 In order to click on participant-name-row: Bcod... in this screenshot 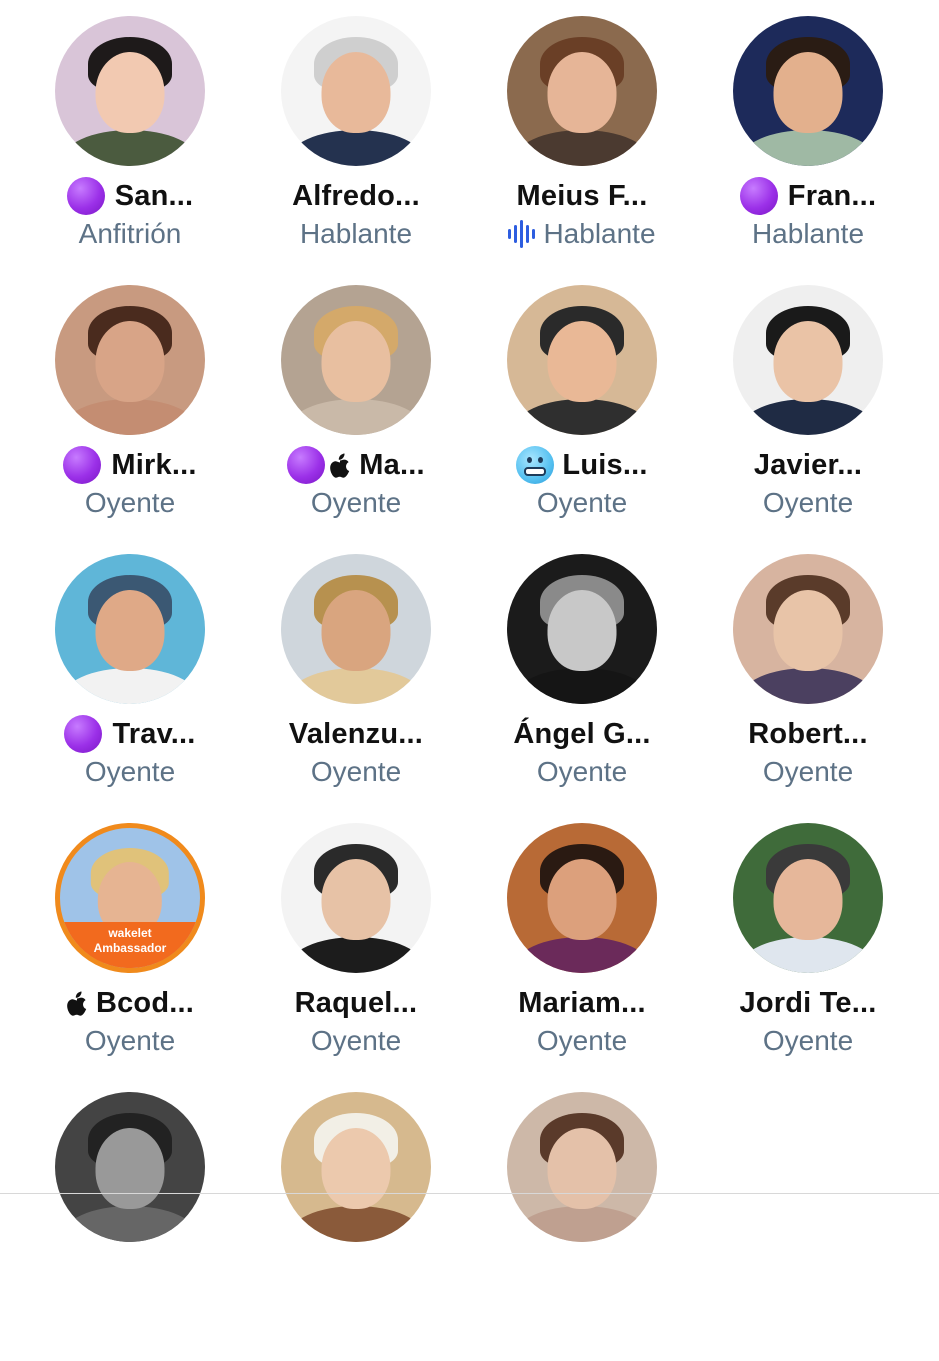, I will do `click(130, 1003)`.